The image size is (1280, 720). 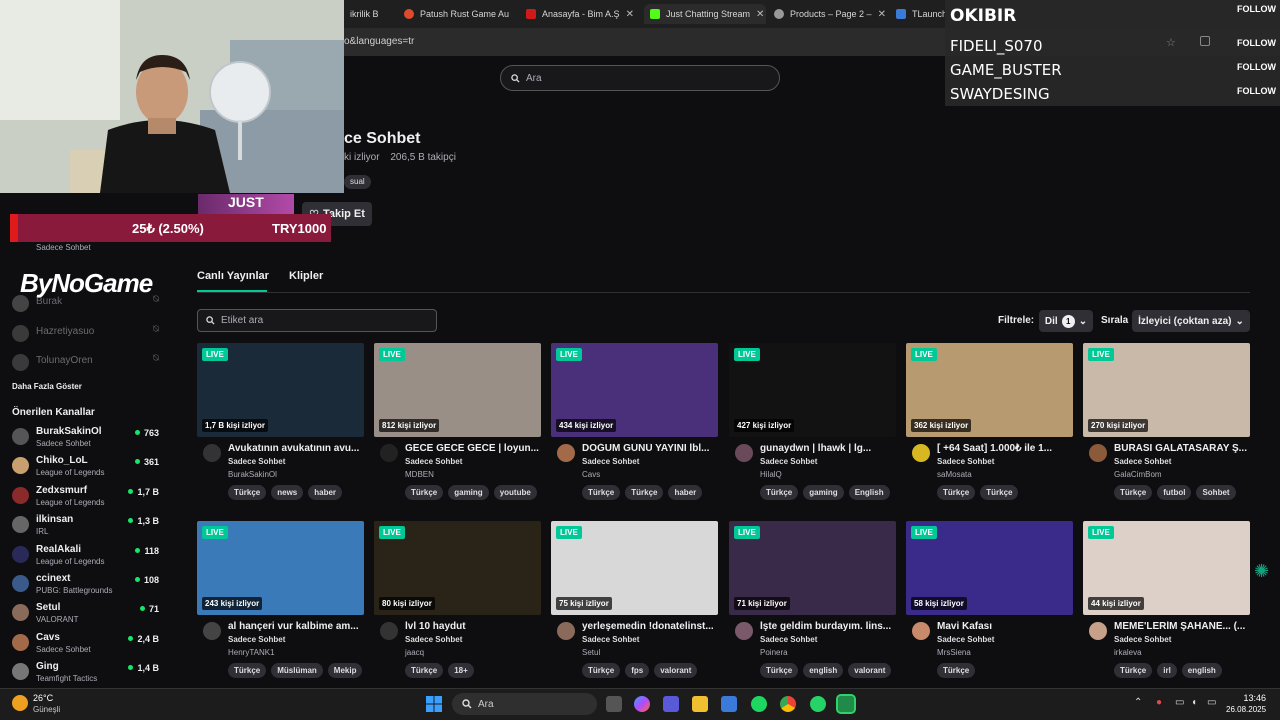 I want to click on sidebar-recommended-channel: RealAkali League of Legends 118, so click(x=87, y=557).